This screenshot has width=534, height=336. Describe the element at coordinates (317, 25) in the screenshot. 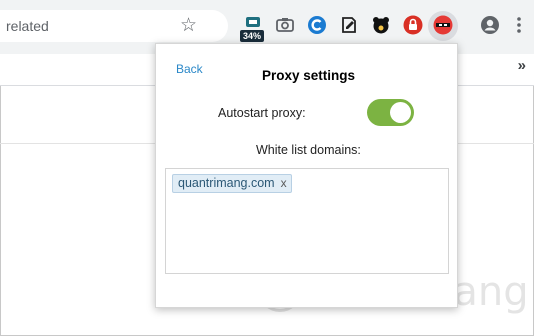

I see `ccleaner-icon` at that location.